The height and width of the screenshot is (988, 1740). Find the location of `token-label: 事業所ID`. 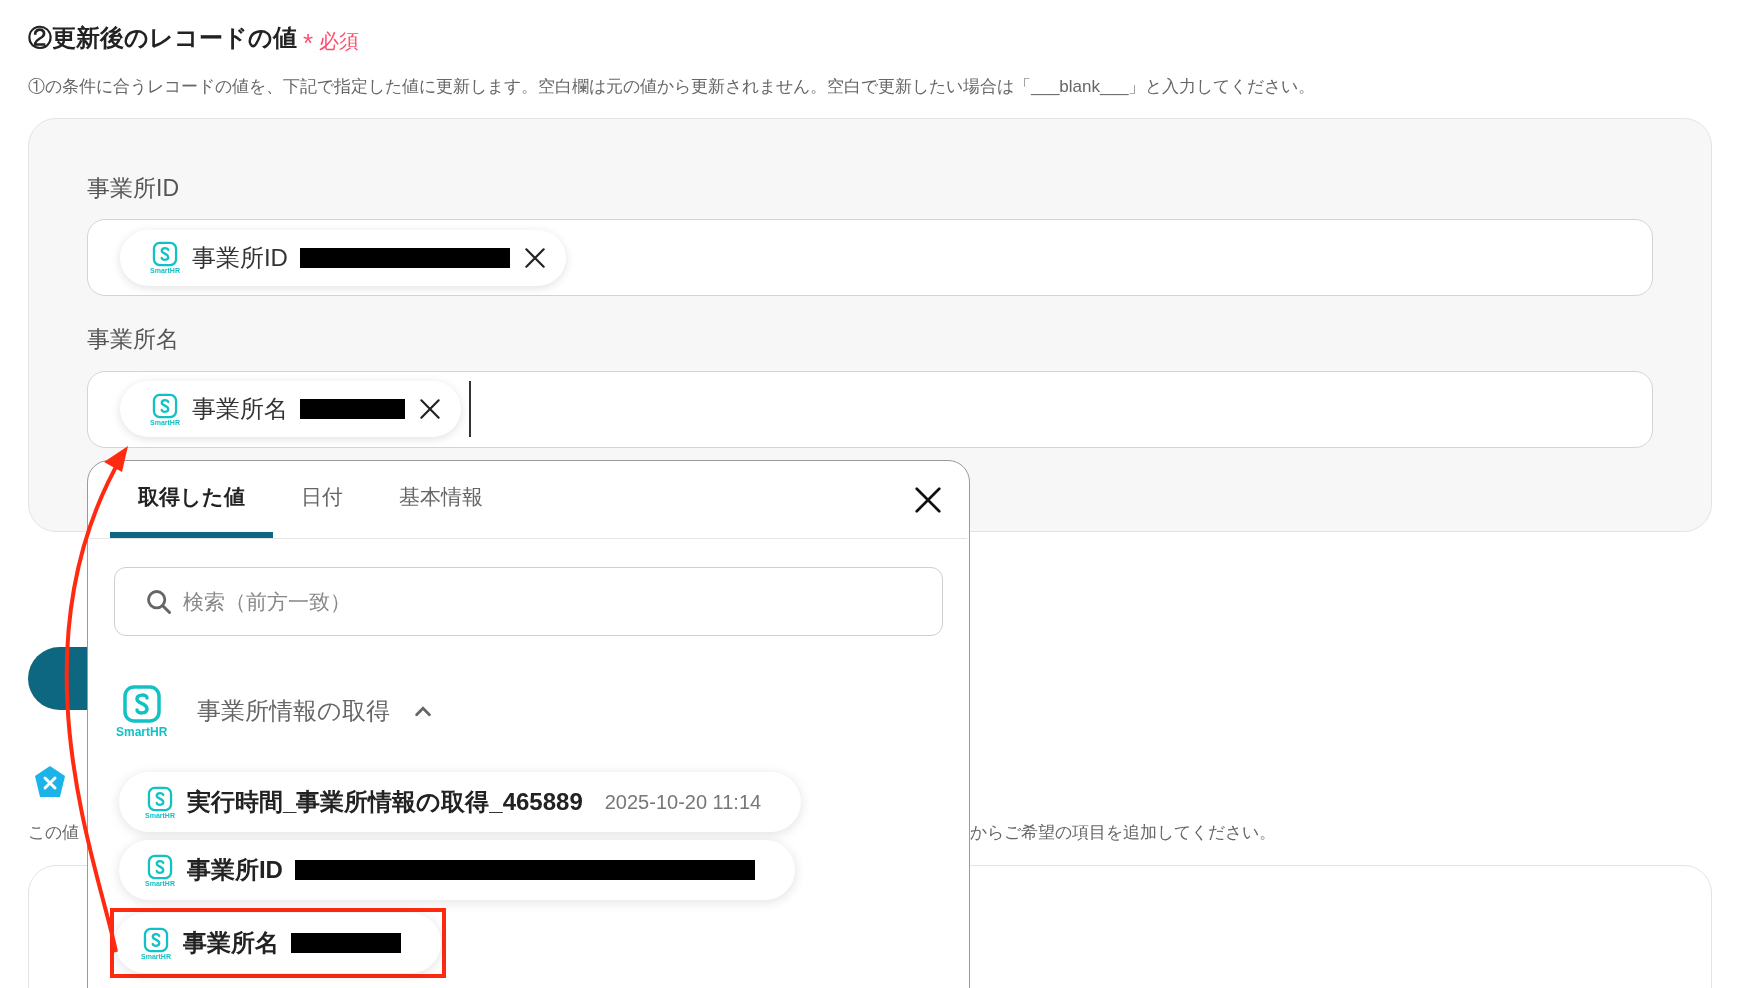

token-label: 事業所ID is located at coordinates (239, 257).